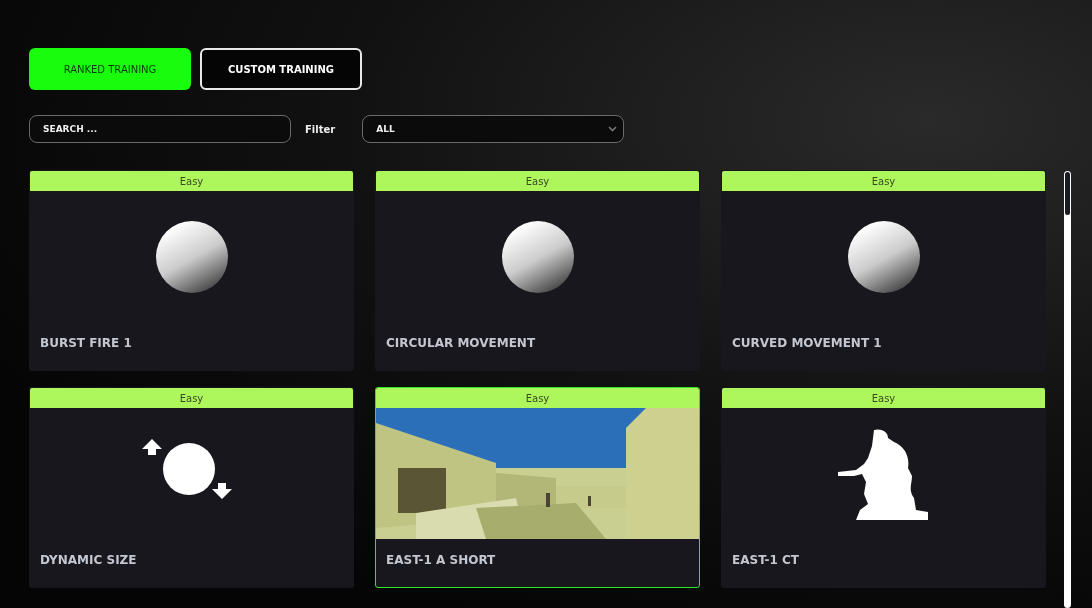 This screenshot has width=1092, height=608. What do you see at coordinates (281, 69) in the screenshot?
I see `mode-tab: CUSTOM TRAINING` at bounding box center [281, 69].